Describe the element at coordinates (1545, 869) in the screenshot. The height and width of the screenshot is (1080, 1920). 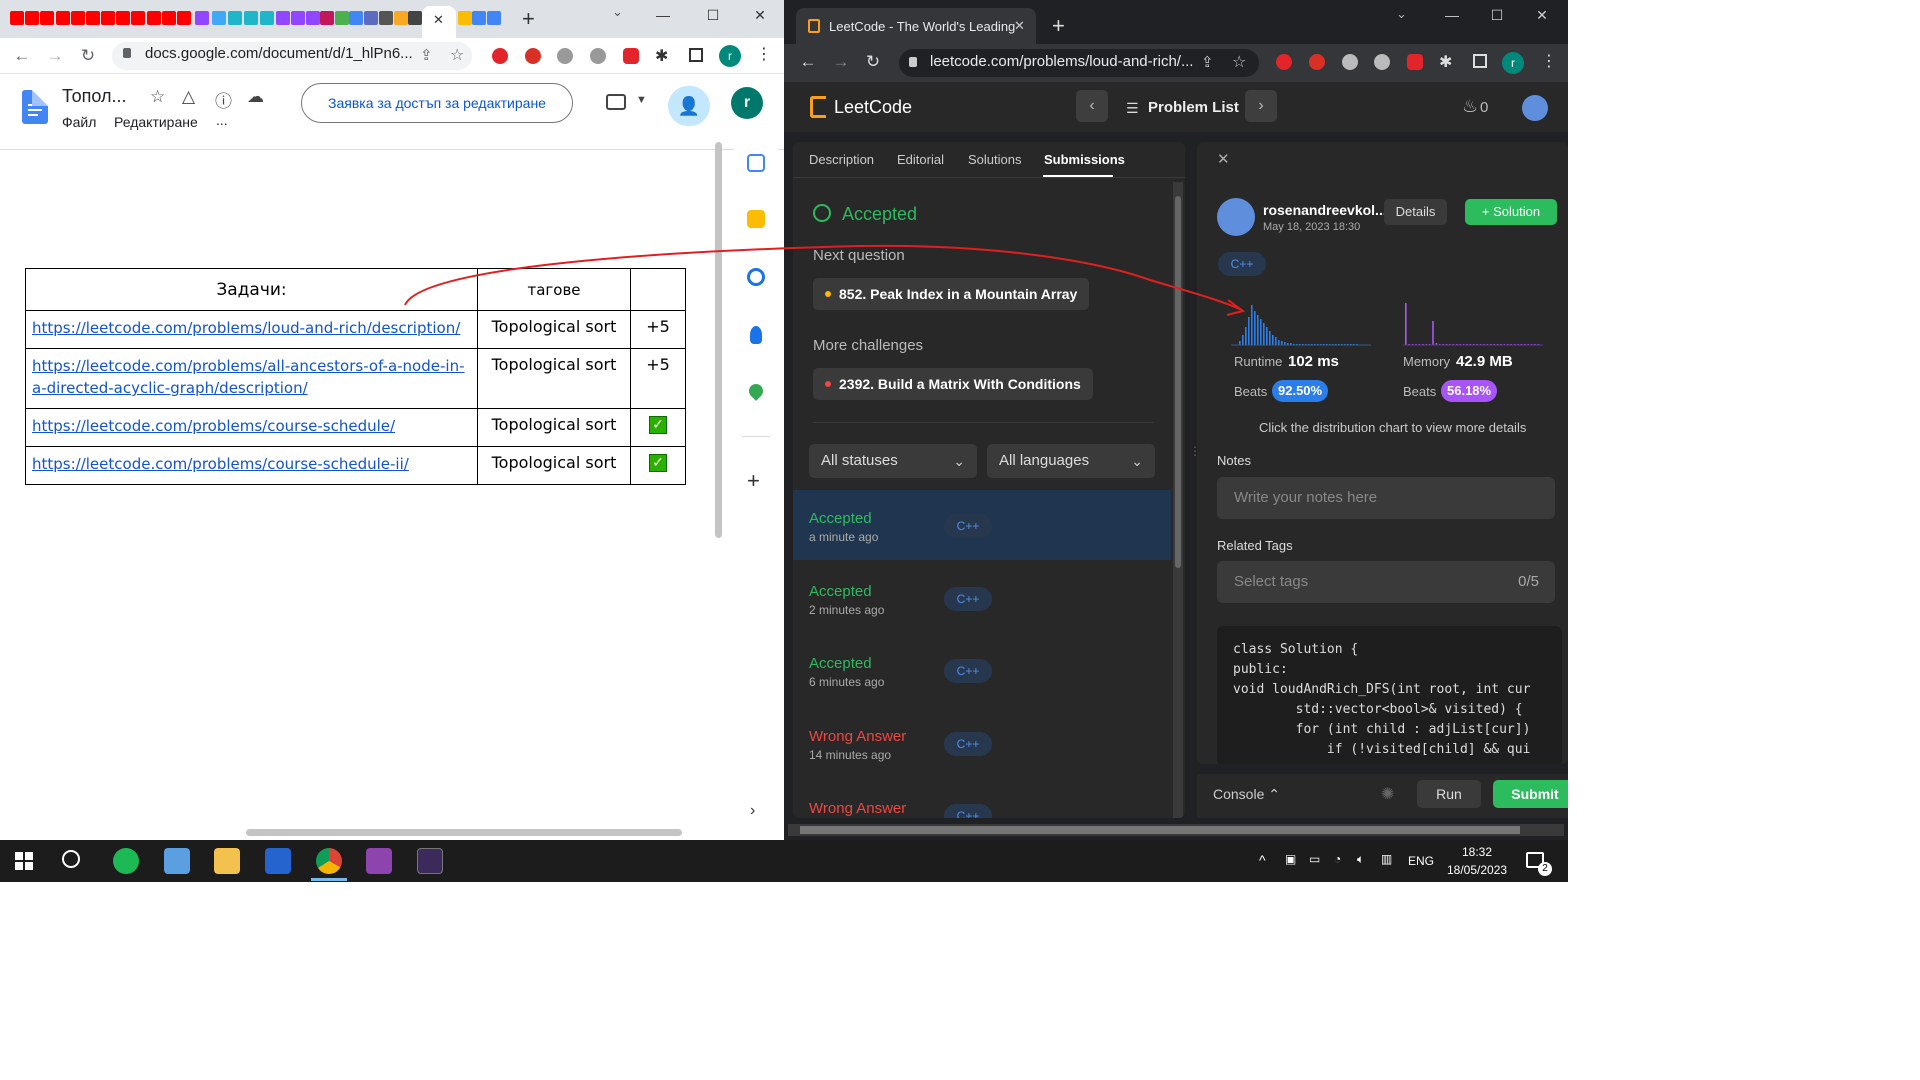
I see `notification-count: 2` at that location.